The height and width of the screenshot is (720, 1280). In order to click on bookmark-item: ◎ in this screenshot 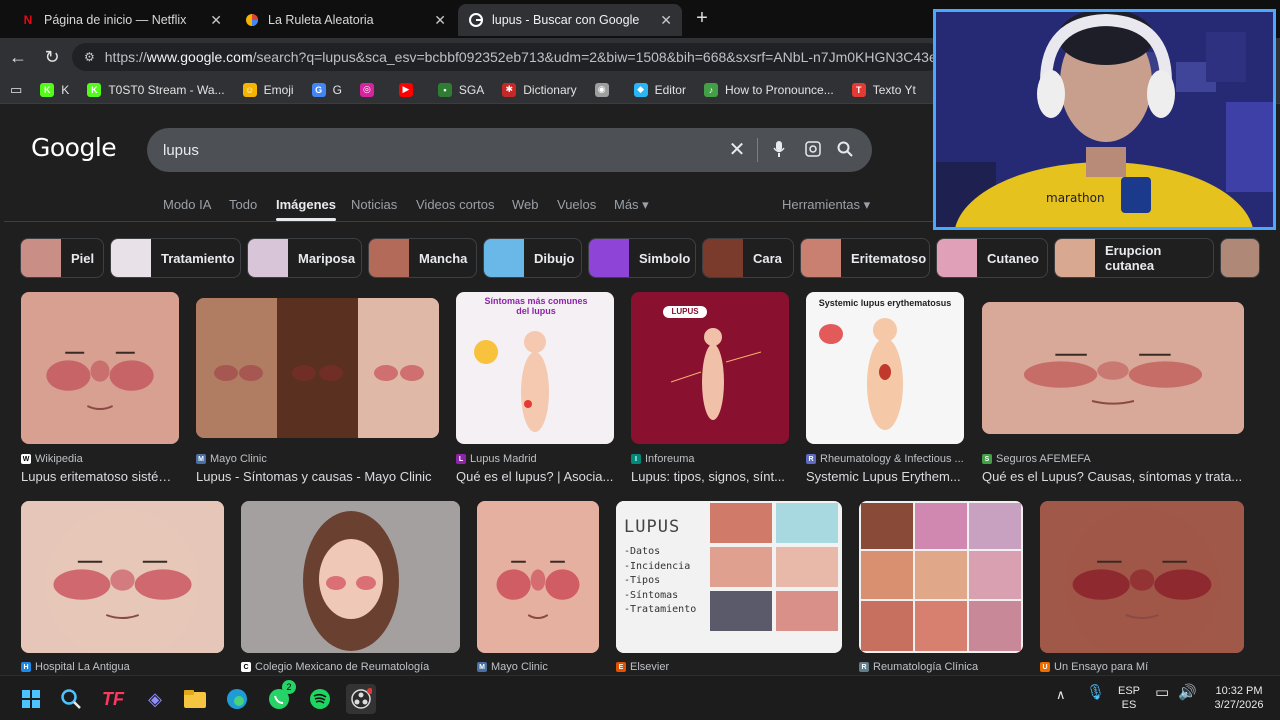, I will do `click(370, 89)`.